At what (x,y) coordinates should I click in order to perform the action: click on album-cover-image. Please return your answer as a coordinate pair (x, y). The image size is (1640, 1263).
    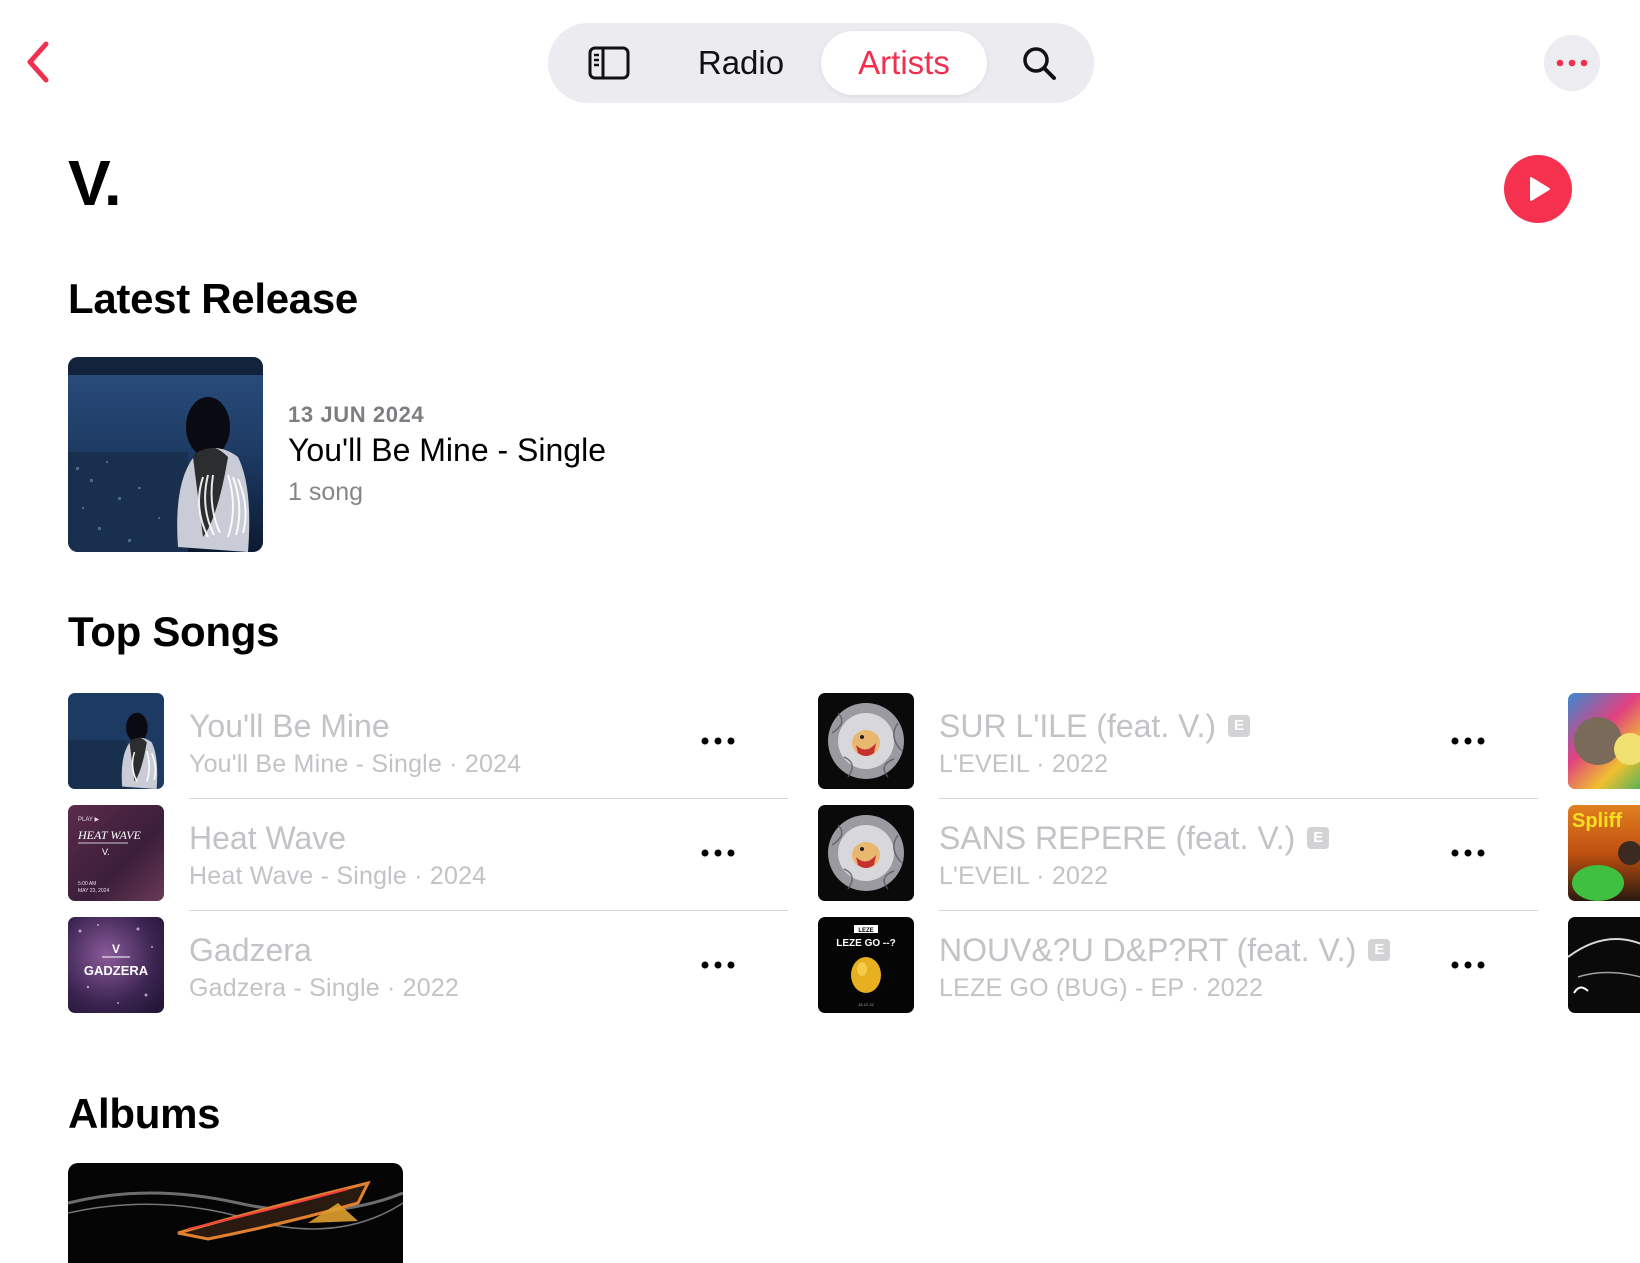
    Looking at the image, I should click on (165, 454).